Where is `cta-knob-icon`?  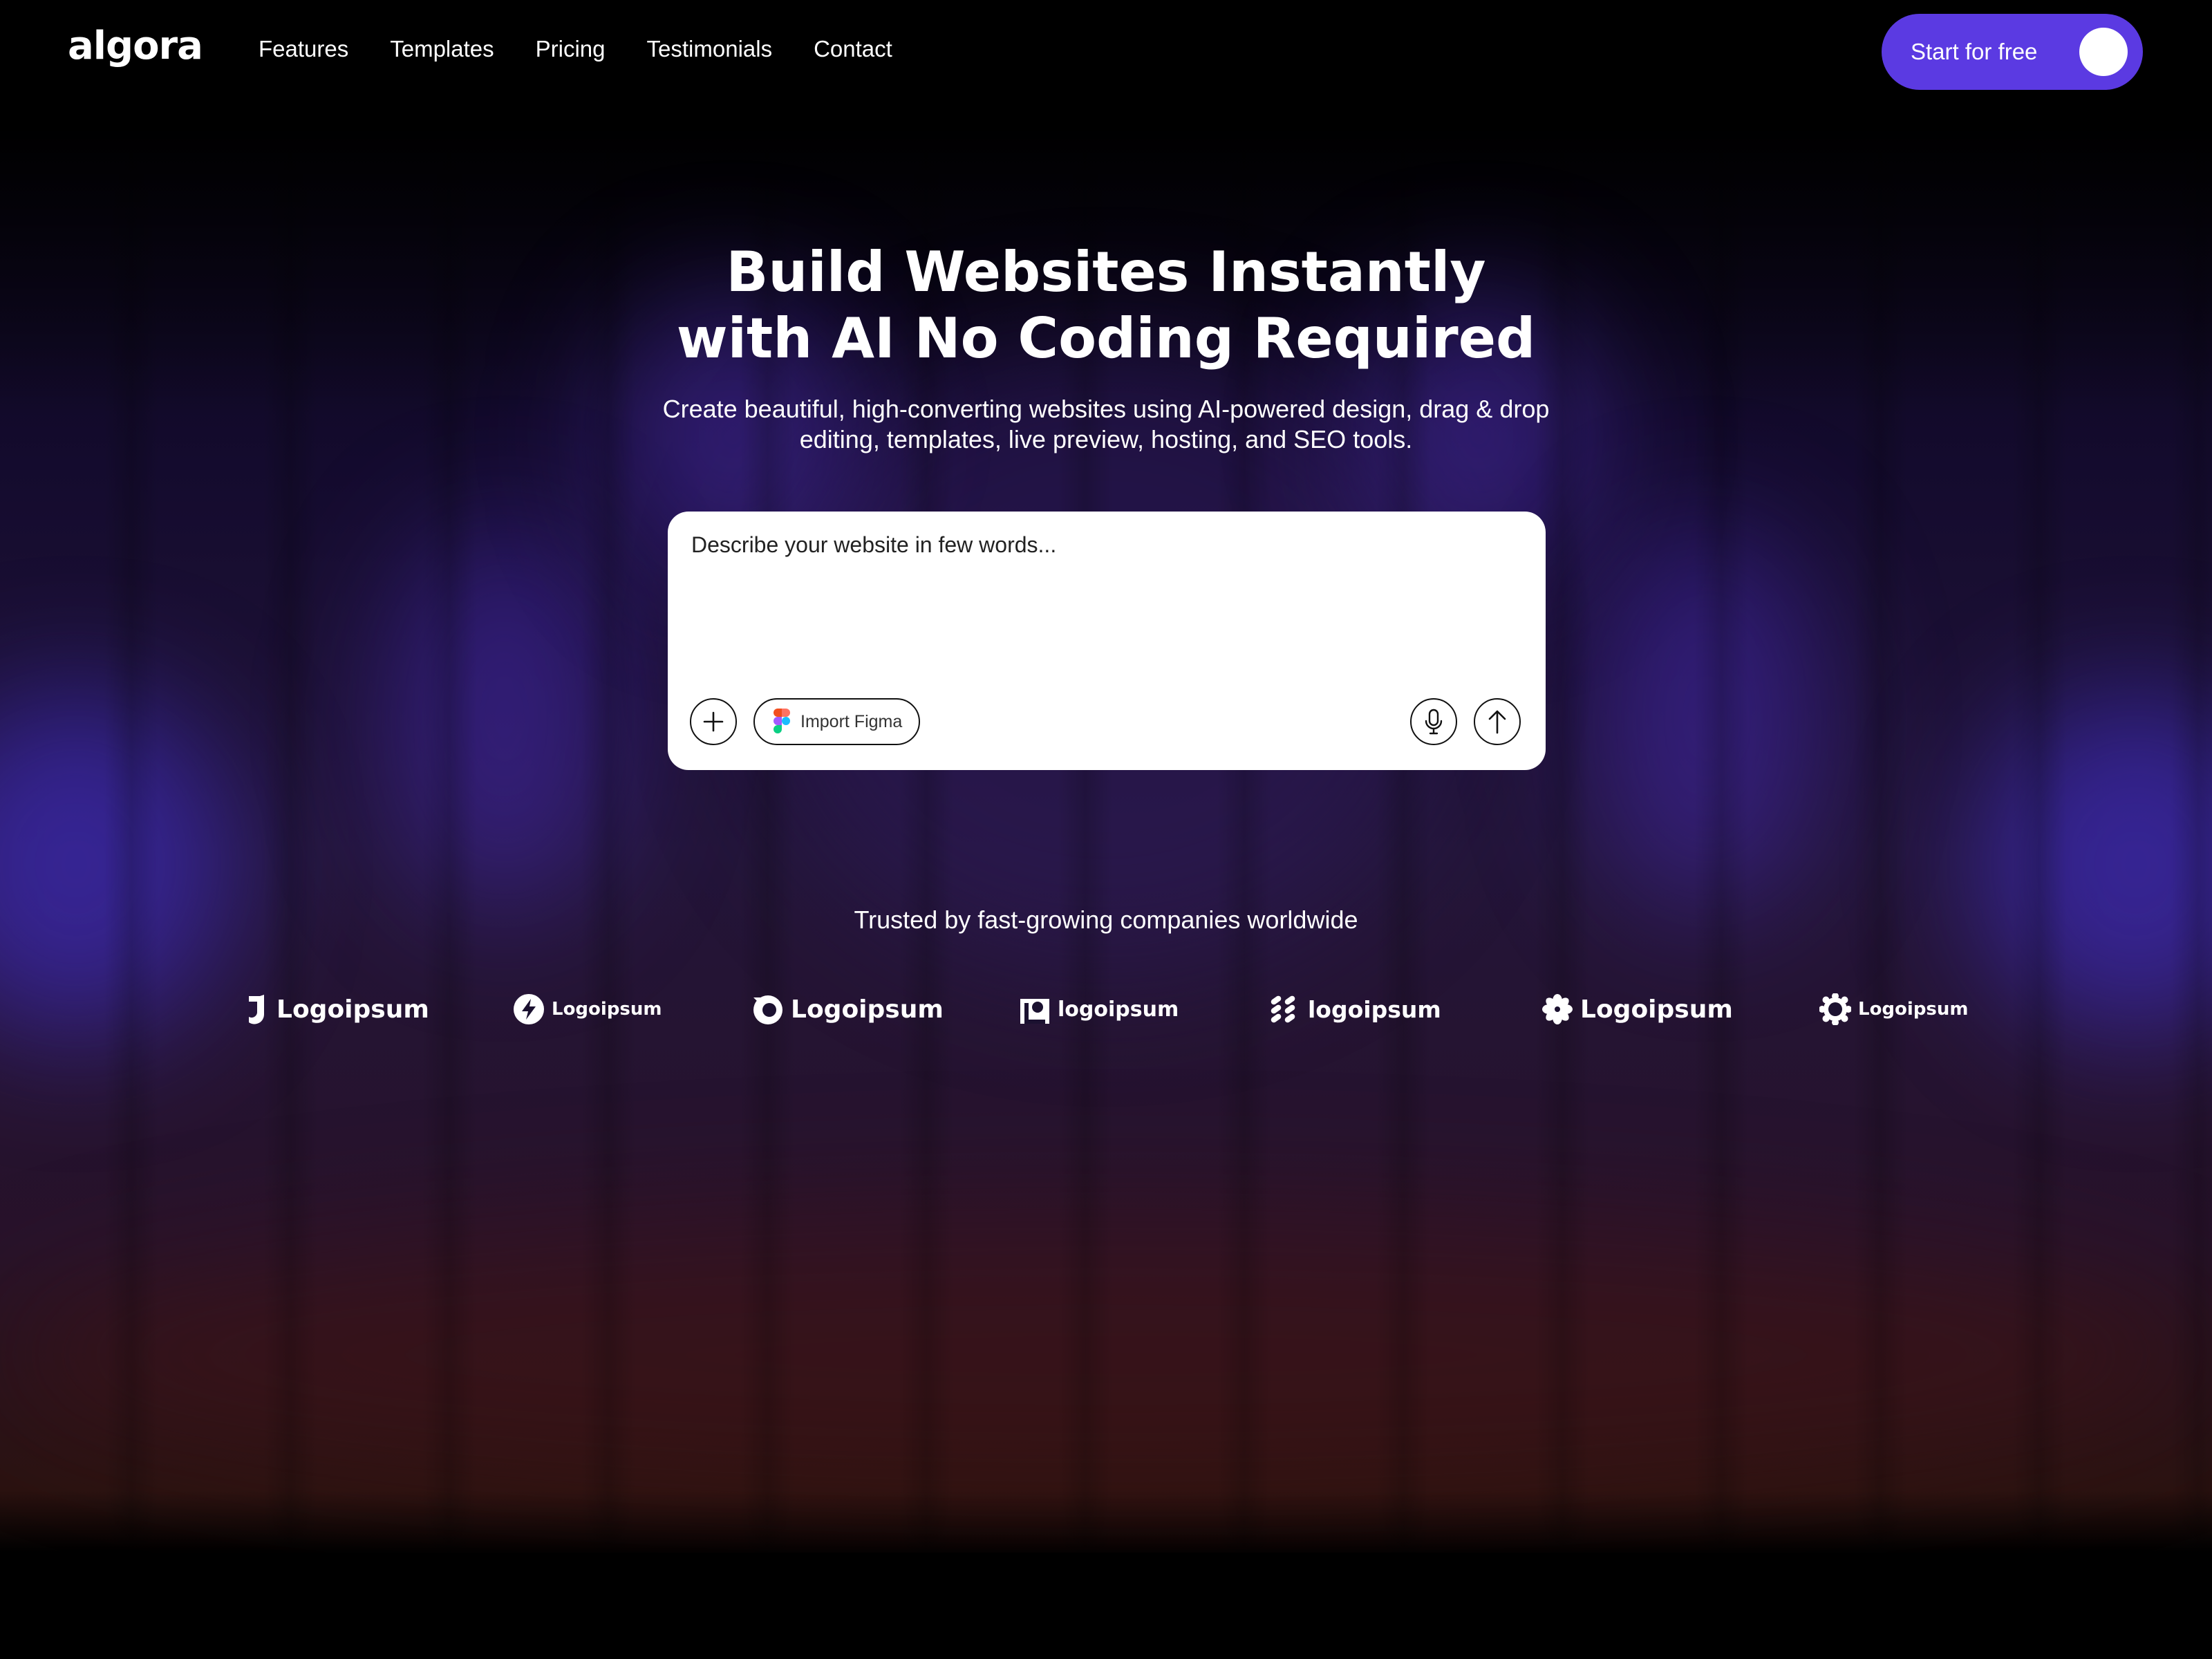 cta-knob-icon is located at coordinates (2103, 52).